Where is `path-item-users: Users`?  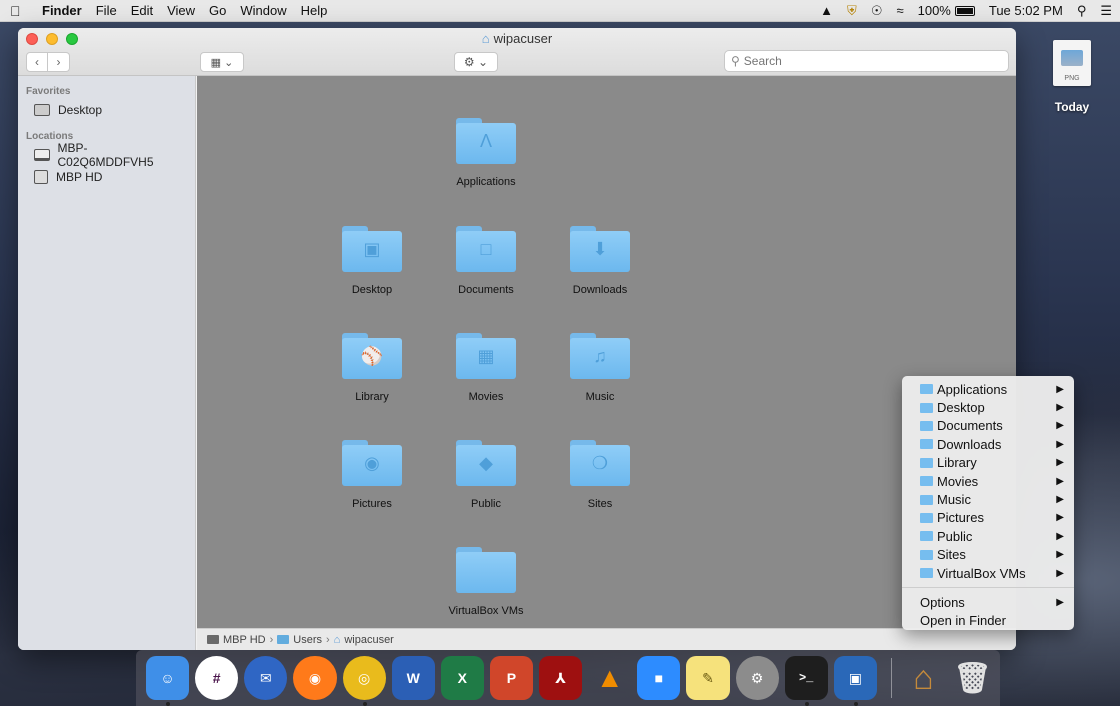 path-item-users: Users is located at coordinates (307, 640).